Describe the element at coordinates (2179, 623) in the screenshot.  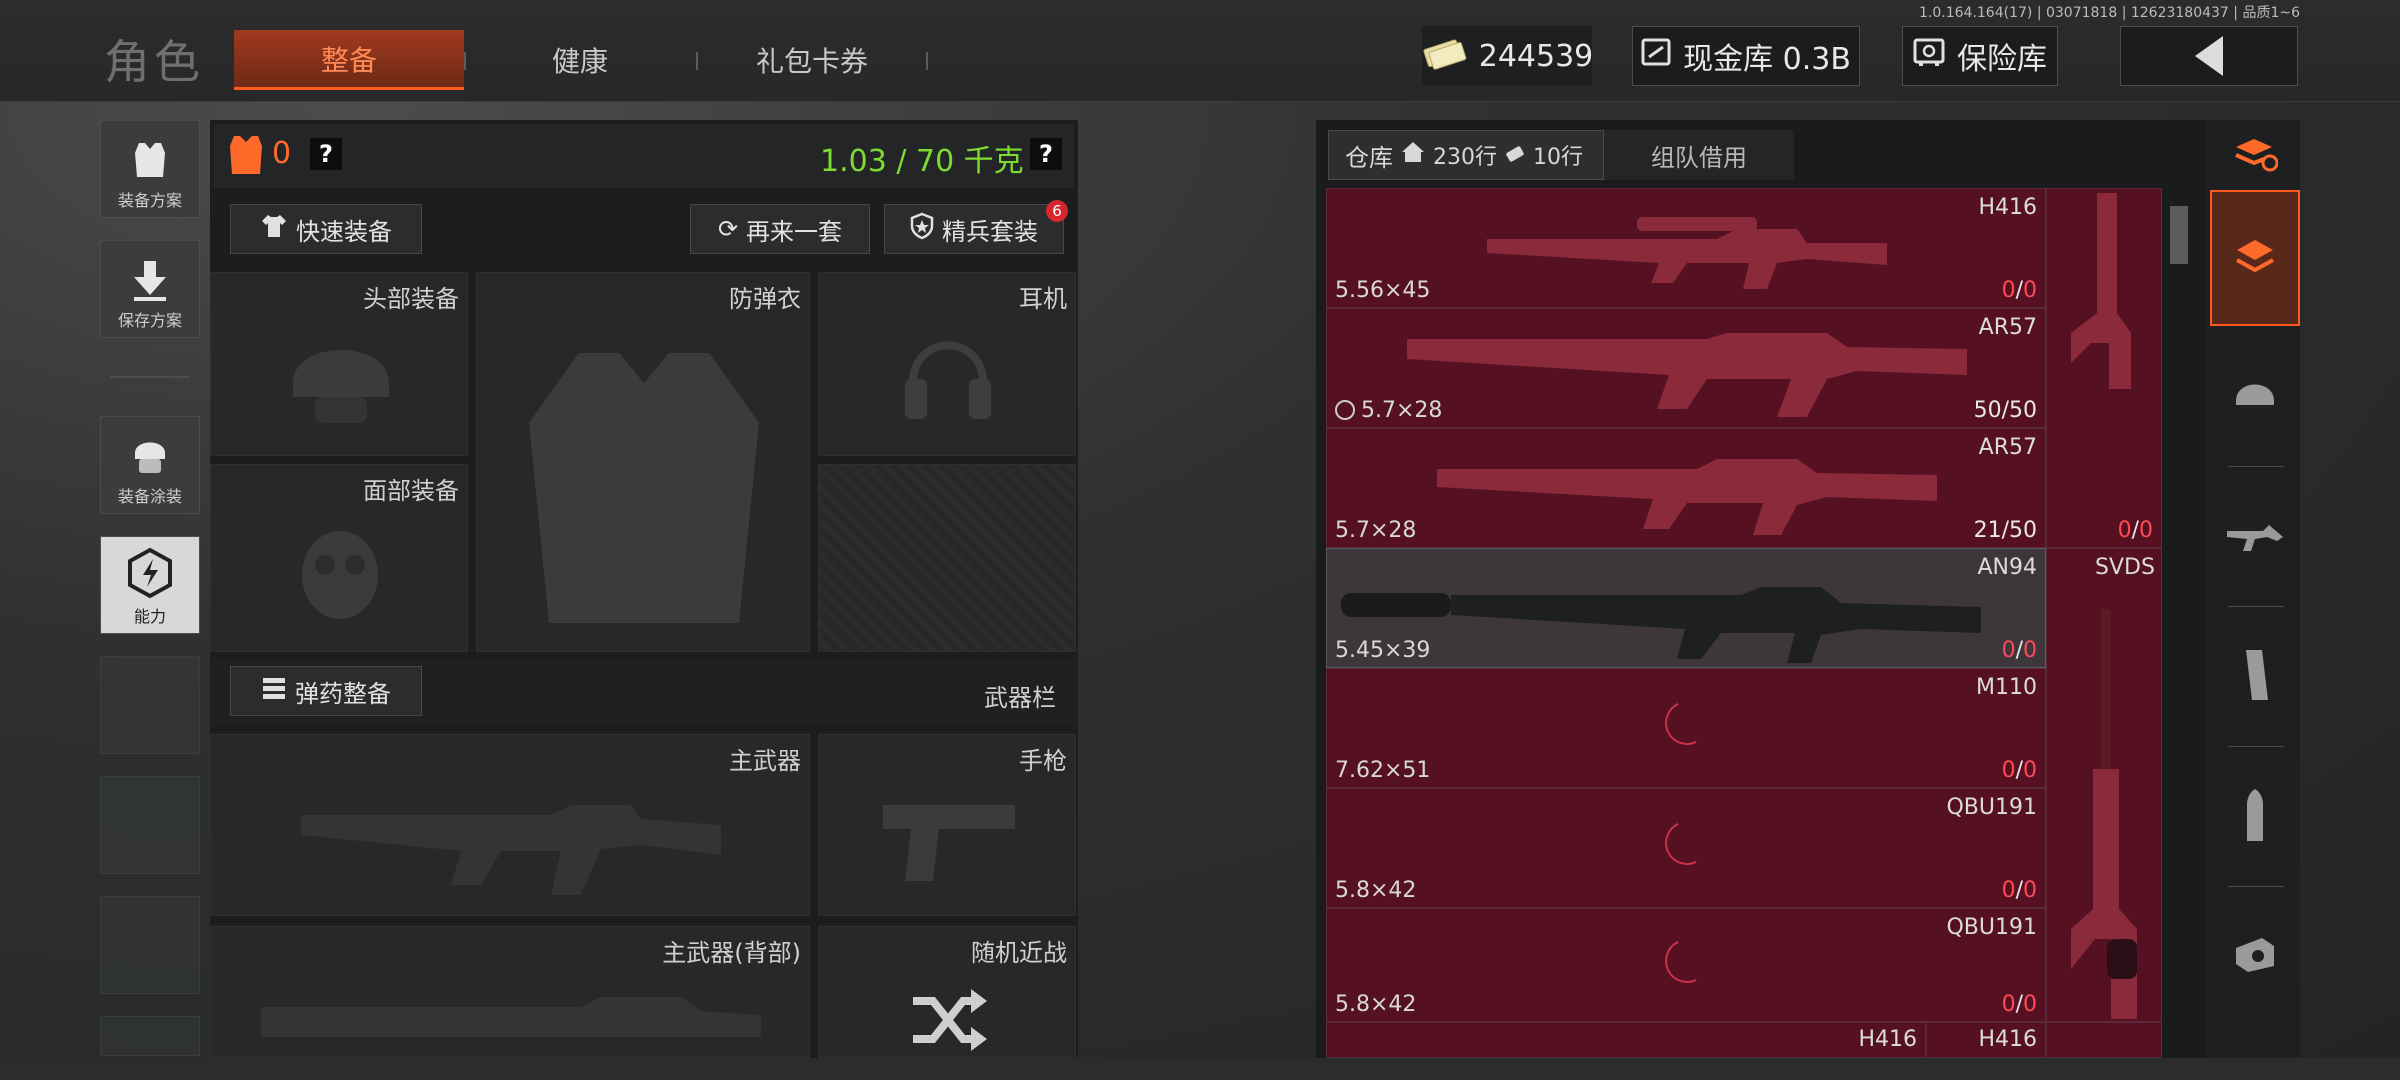
I see `scrollbar-track` at that location.